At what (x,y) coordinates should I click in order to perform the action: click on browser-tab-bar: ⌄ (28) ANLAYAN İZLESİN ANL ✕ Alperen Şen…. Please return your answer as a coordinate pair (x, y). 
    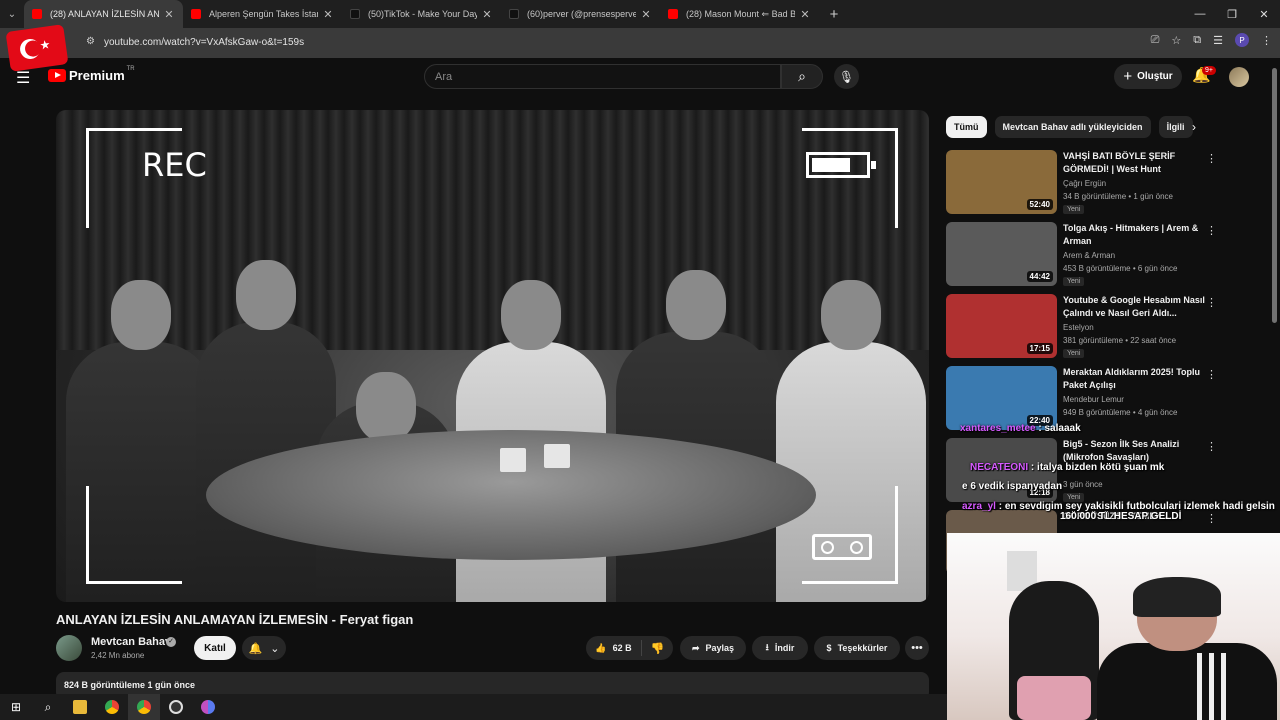
    Looking at the image, I should click on (640, 14).